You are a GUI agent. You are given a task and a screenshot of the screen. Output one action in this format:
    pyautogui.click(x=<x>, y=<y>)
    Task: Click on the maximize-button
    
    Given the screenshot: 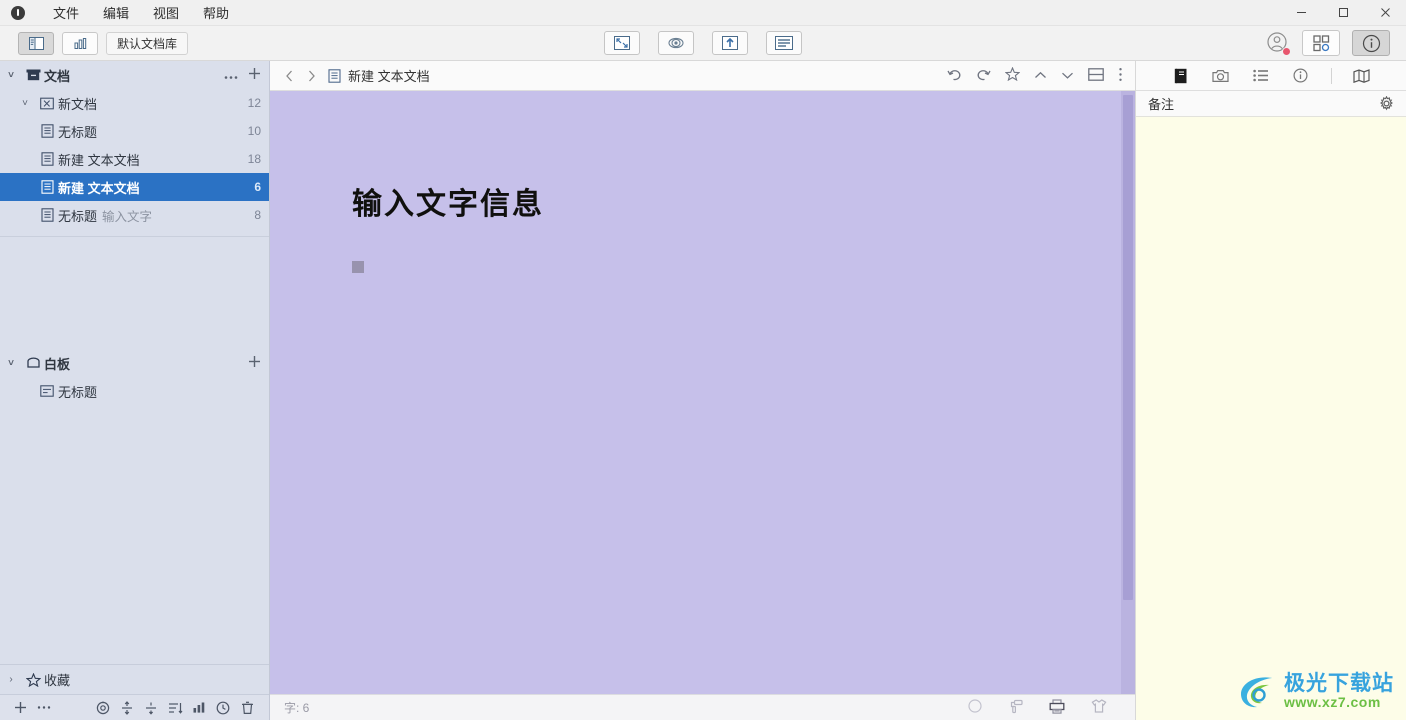 What is the action you would take?
    pyautogui.click(x=1343, y=13)
    